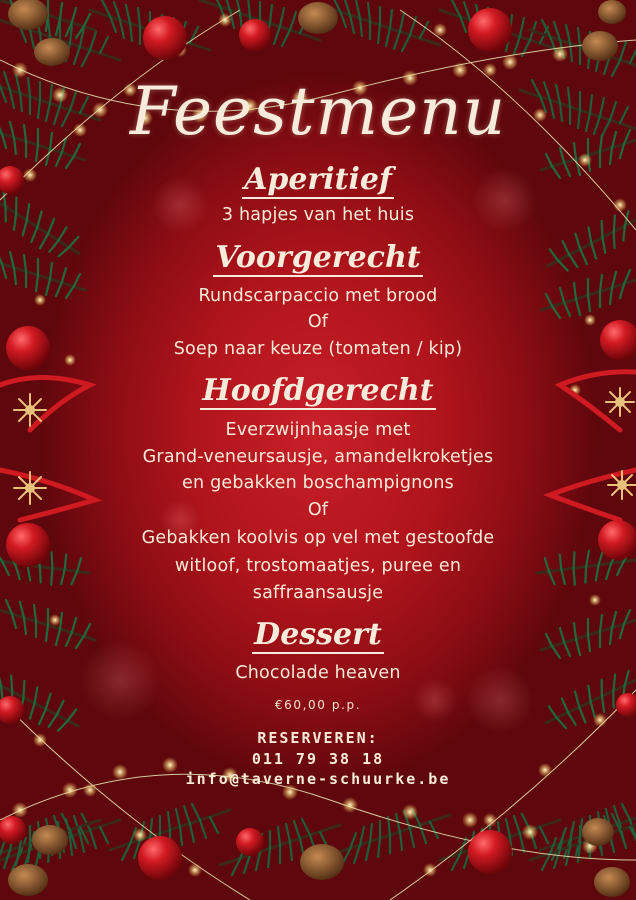 Image resolution: width=636 pixels, height=900 pixels. Describe the element at coordinates (318, 483) in the screenshot. I see `menu-line: en gebakken boschampignons` at that location.